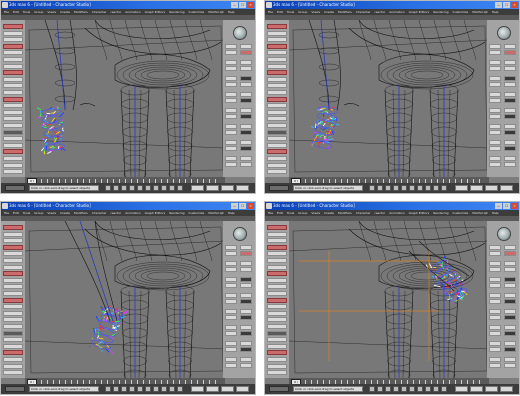 The image size is (520, 396). Describe the element at coordinates (234, 5) in the screenshot. I see `minimize-icon: –` at that location.